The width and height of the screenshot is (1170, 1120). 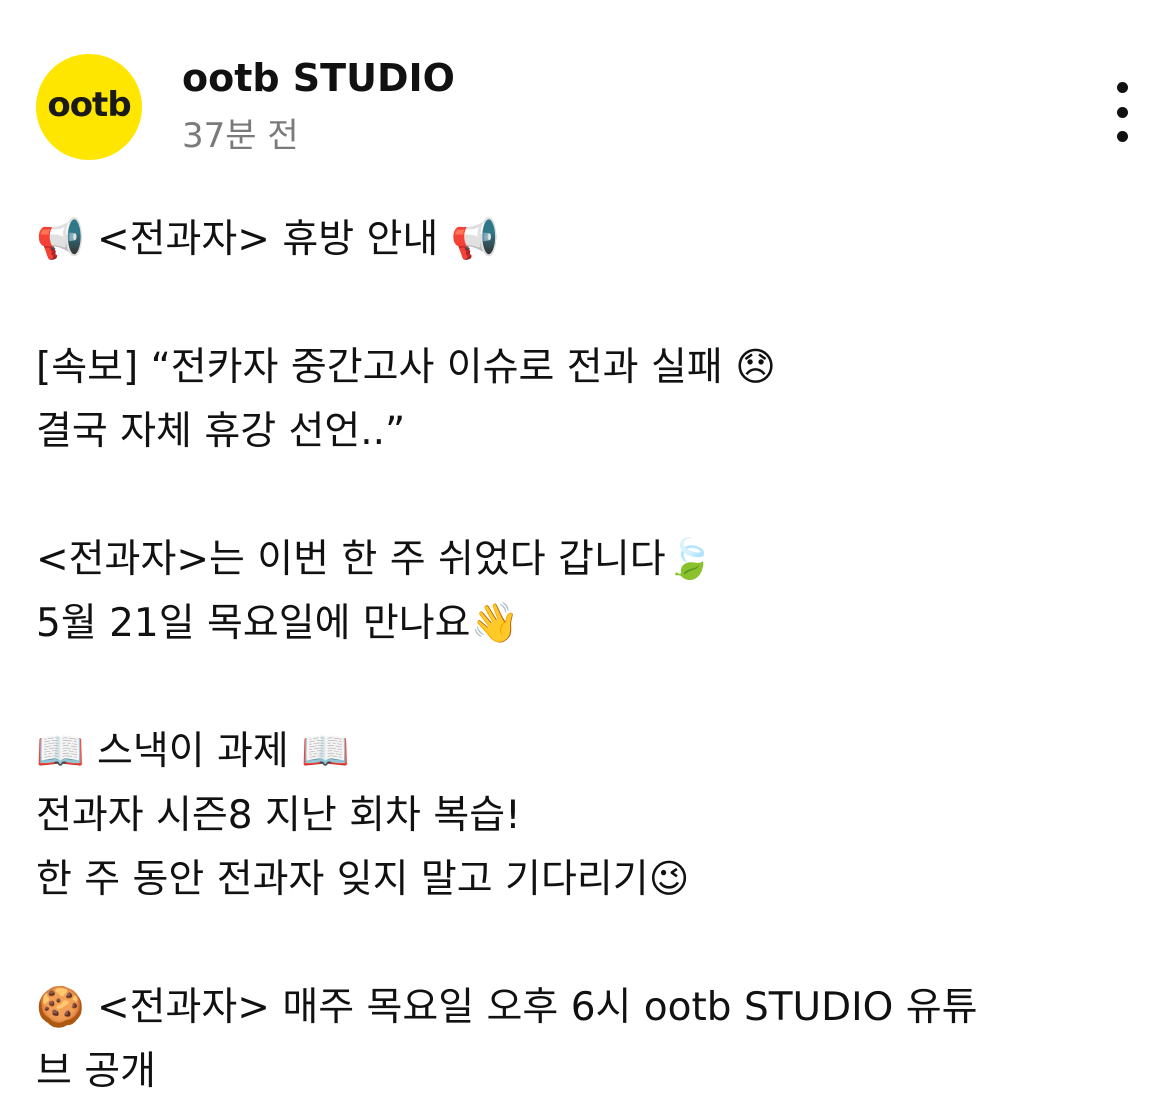 What do you see at coordinates (240, 136) in the screenshot?
I see `post-timestamp: 37분 전` at bounding box center [240, 136].